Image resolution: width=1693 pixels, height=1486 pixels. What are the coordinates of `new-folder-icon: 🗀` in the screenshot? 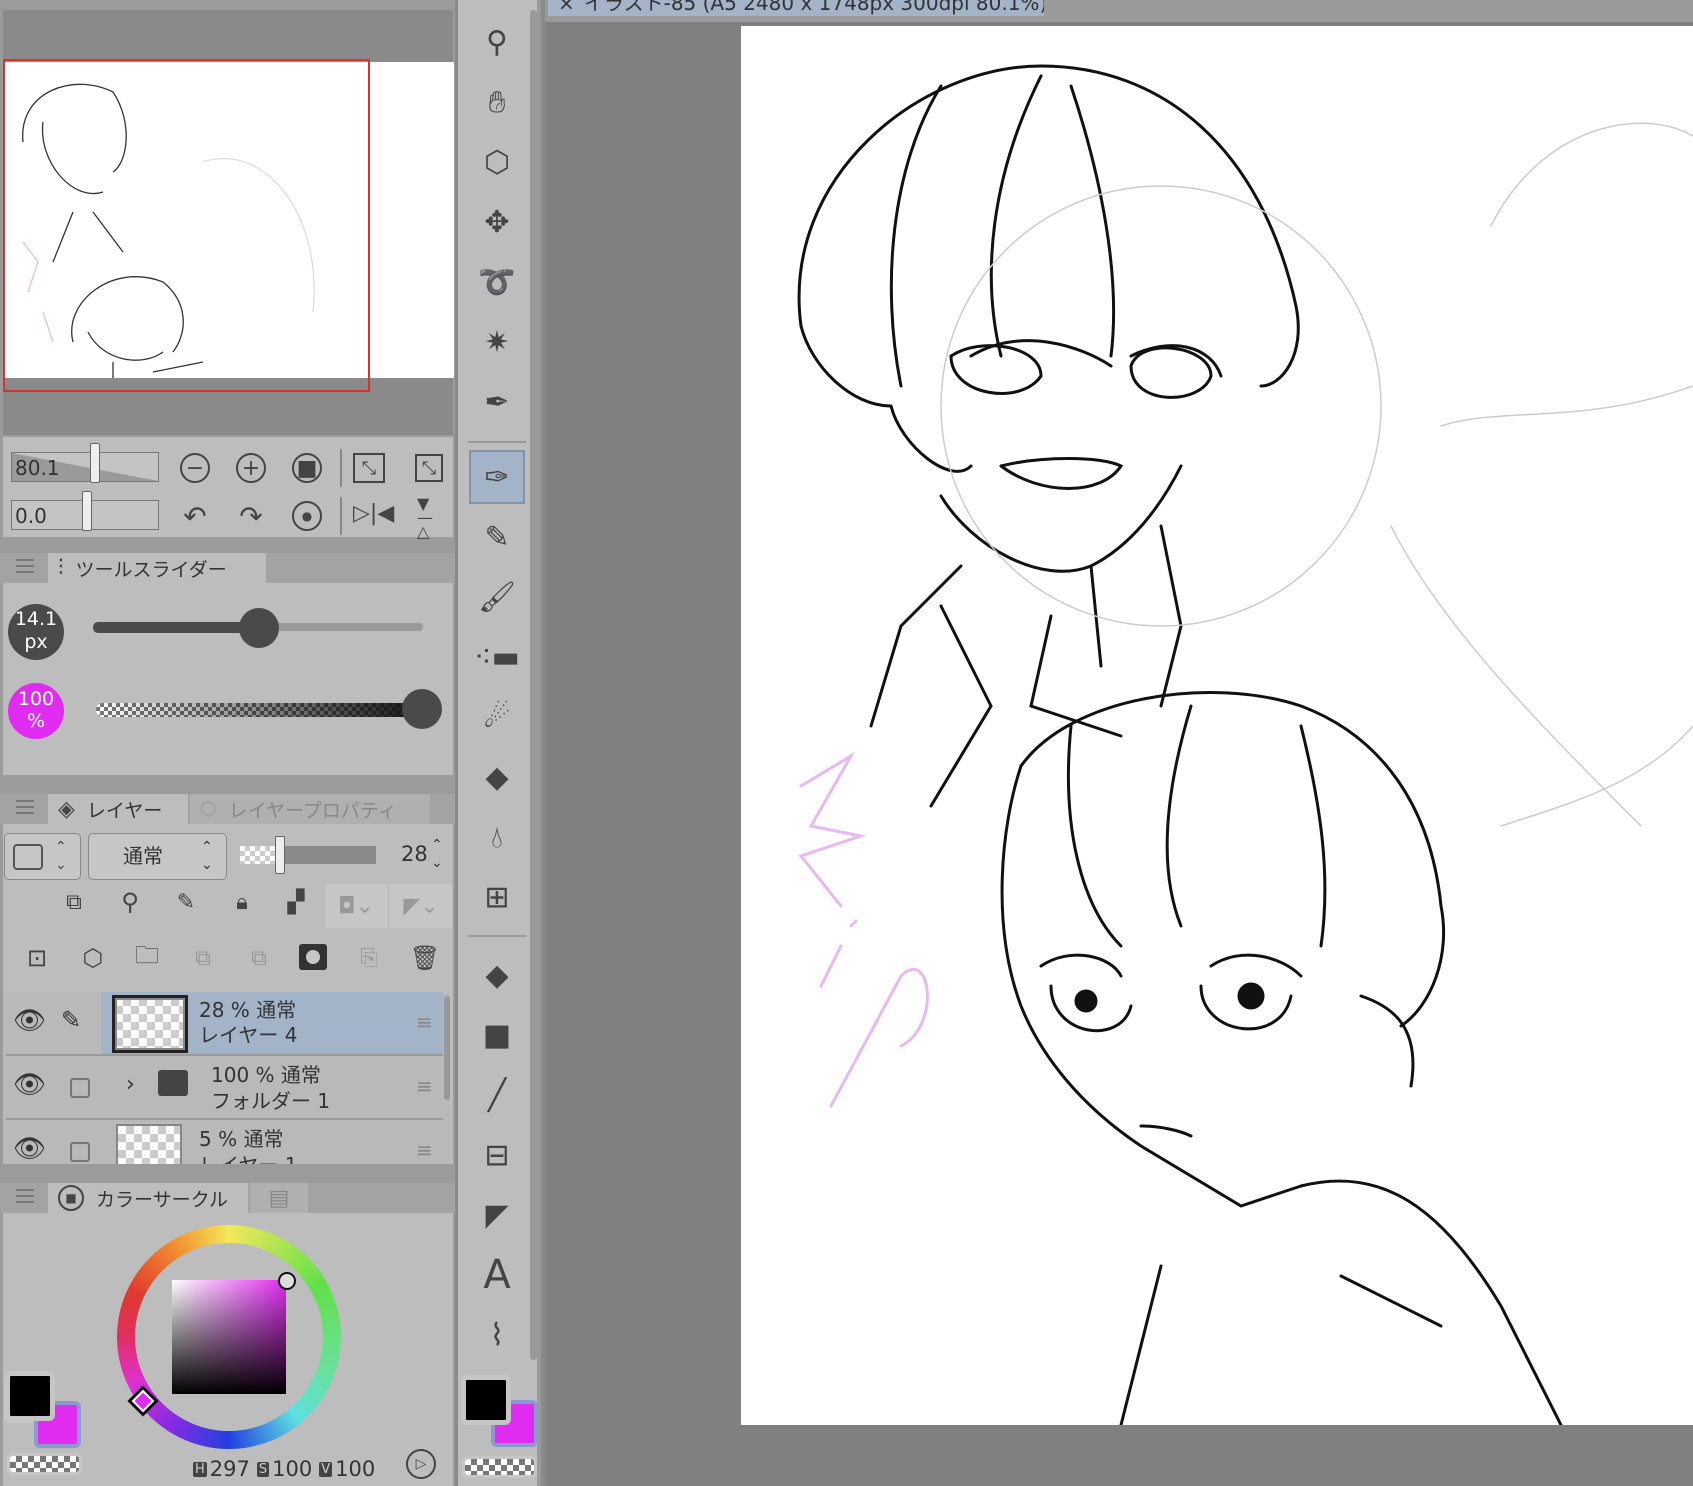 It's located at (147, 957).